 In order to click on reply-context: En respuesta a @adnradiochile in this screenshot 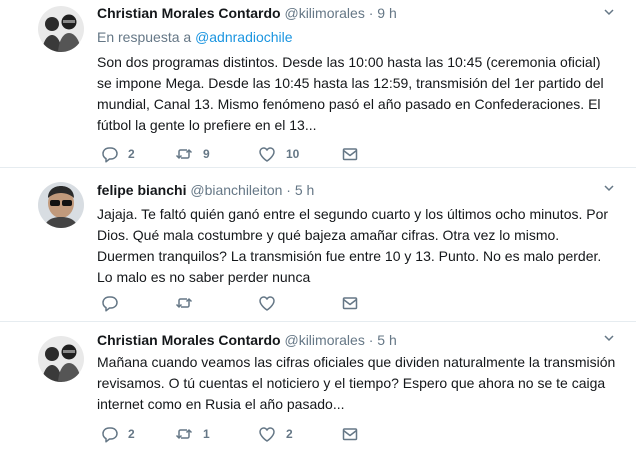, I will do `click(195, 37)`.